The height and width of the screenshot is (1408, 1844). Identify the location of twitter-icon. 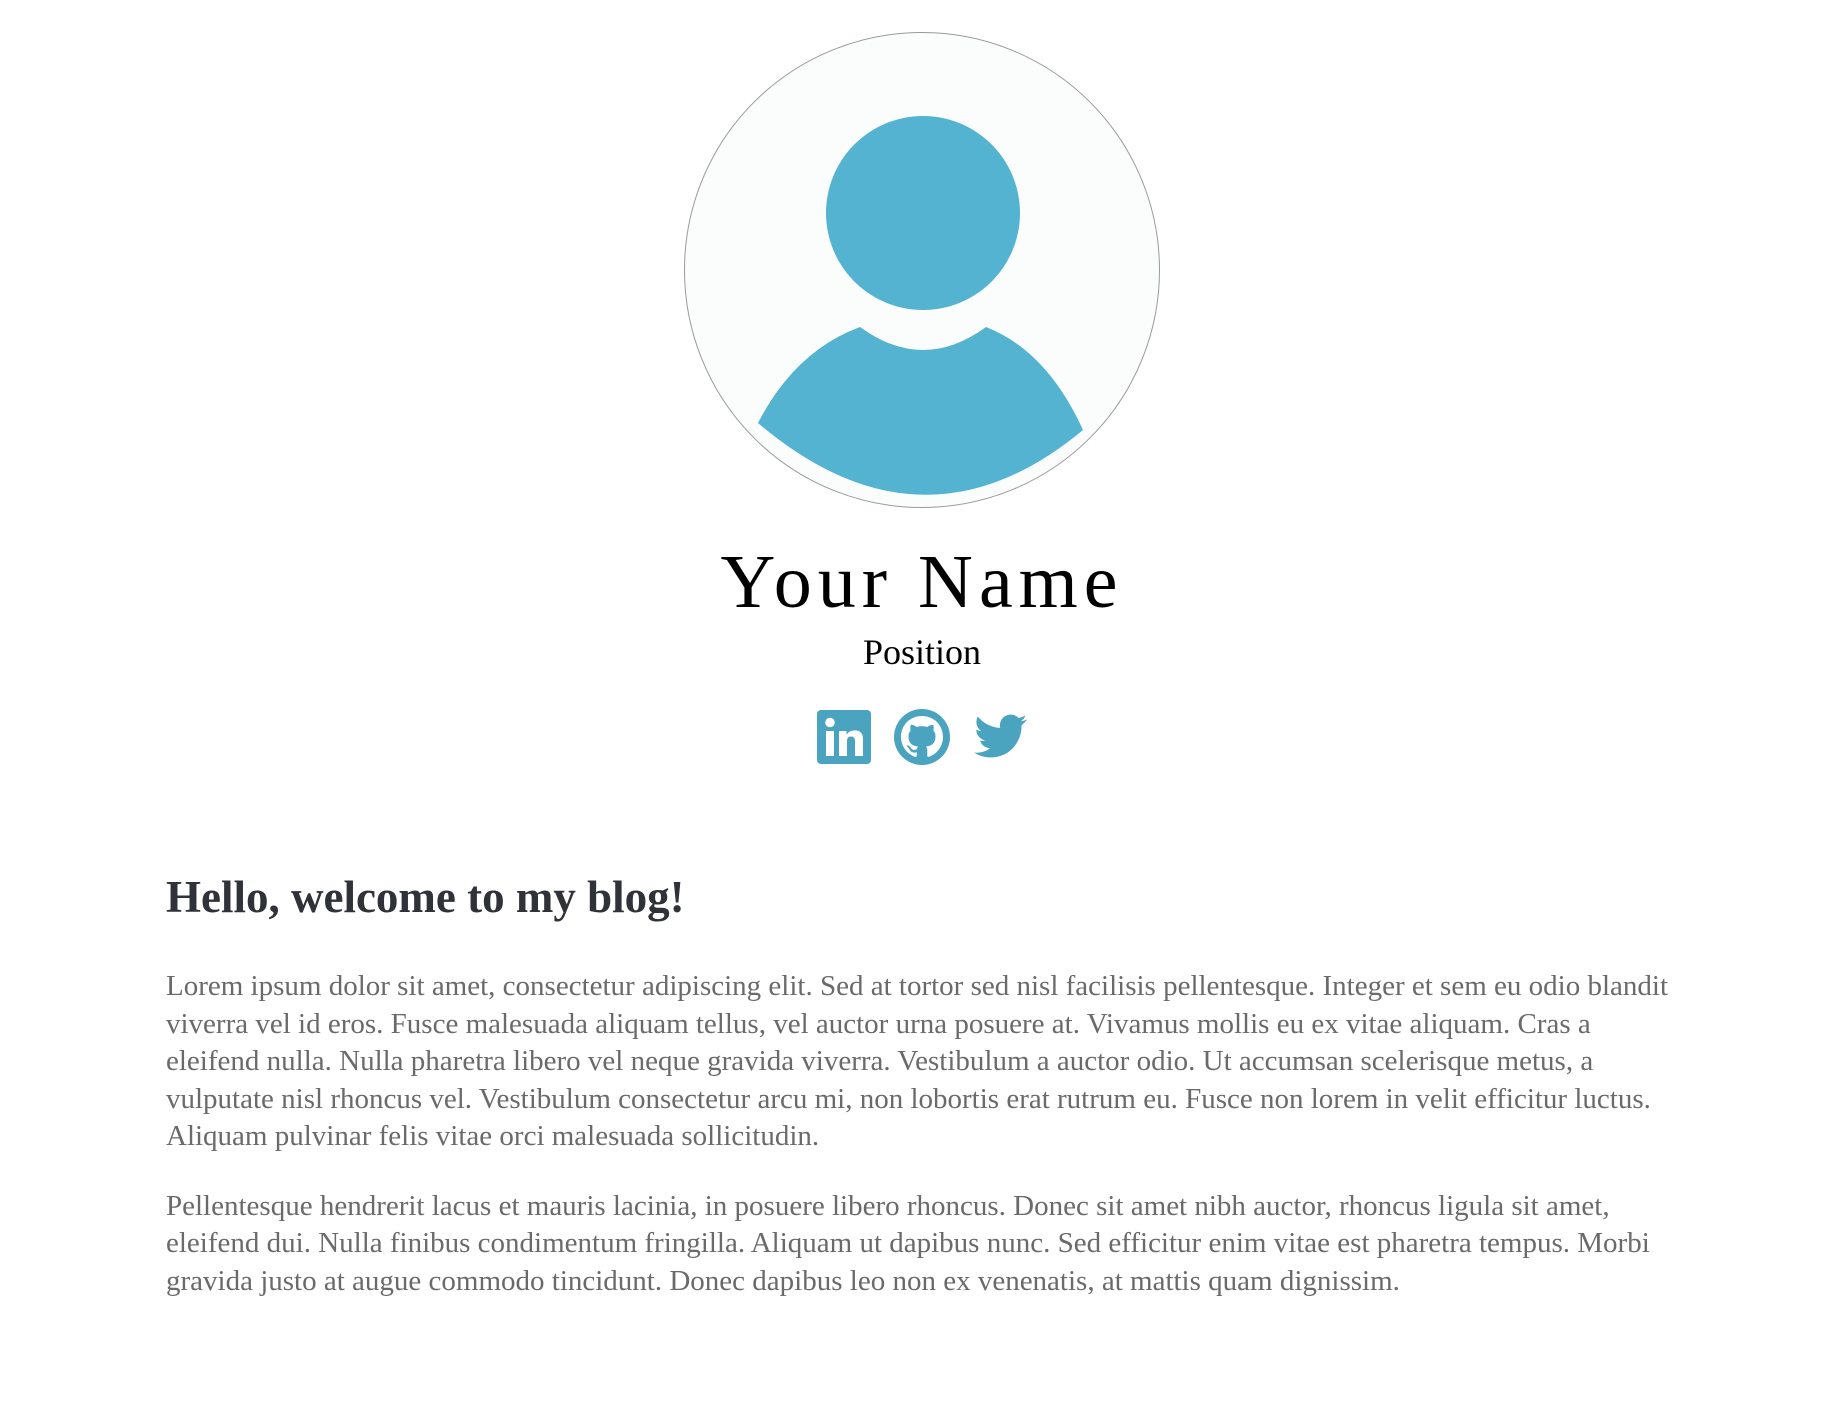
(1000, 736).